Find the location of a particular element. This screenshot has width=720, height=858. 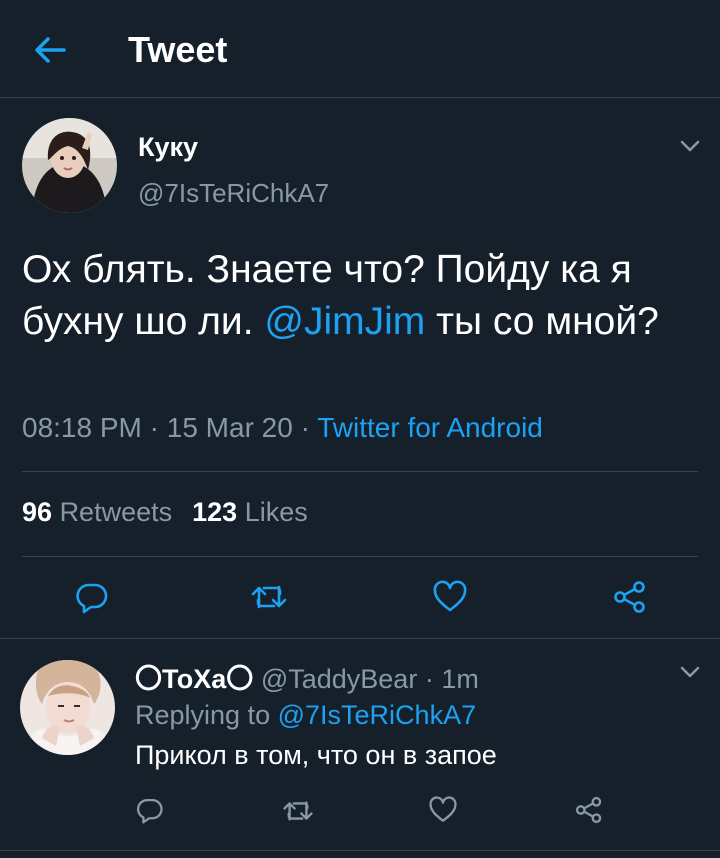

reply-reply-button is located at coordinates (150, 810).